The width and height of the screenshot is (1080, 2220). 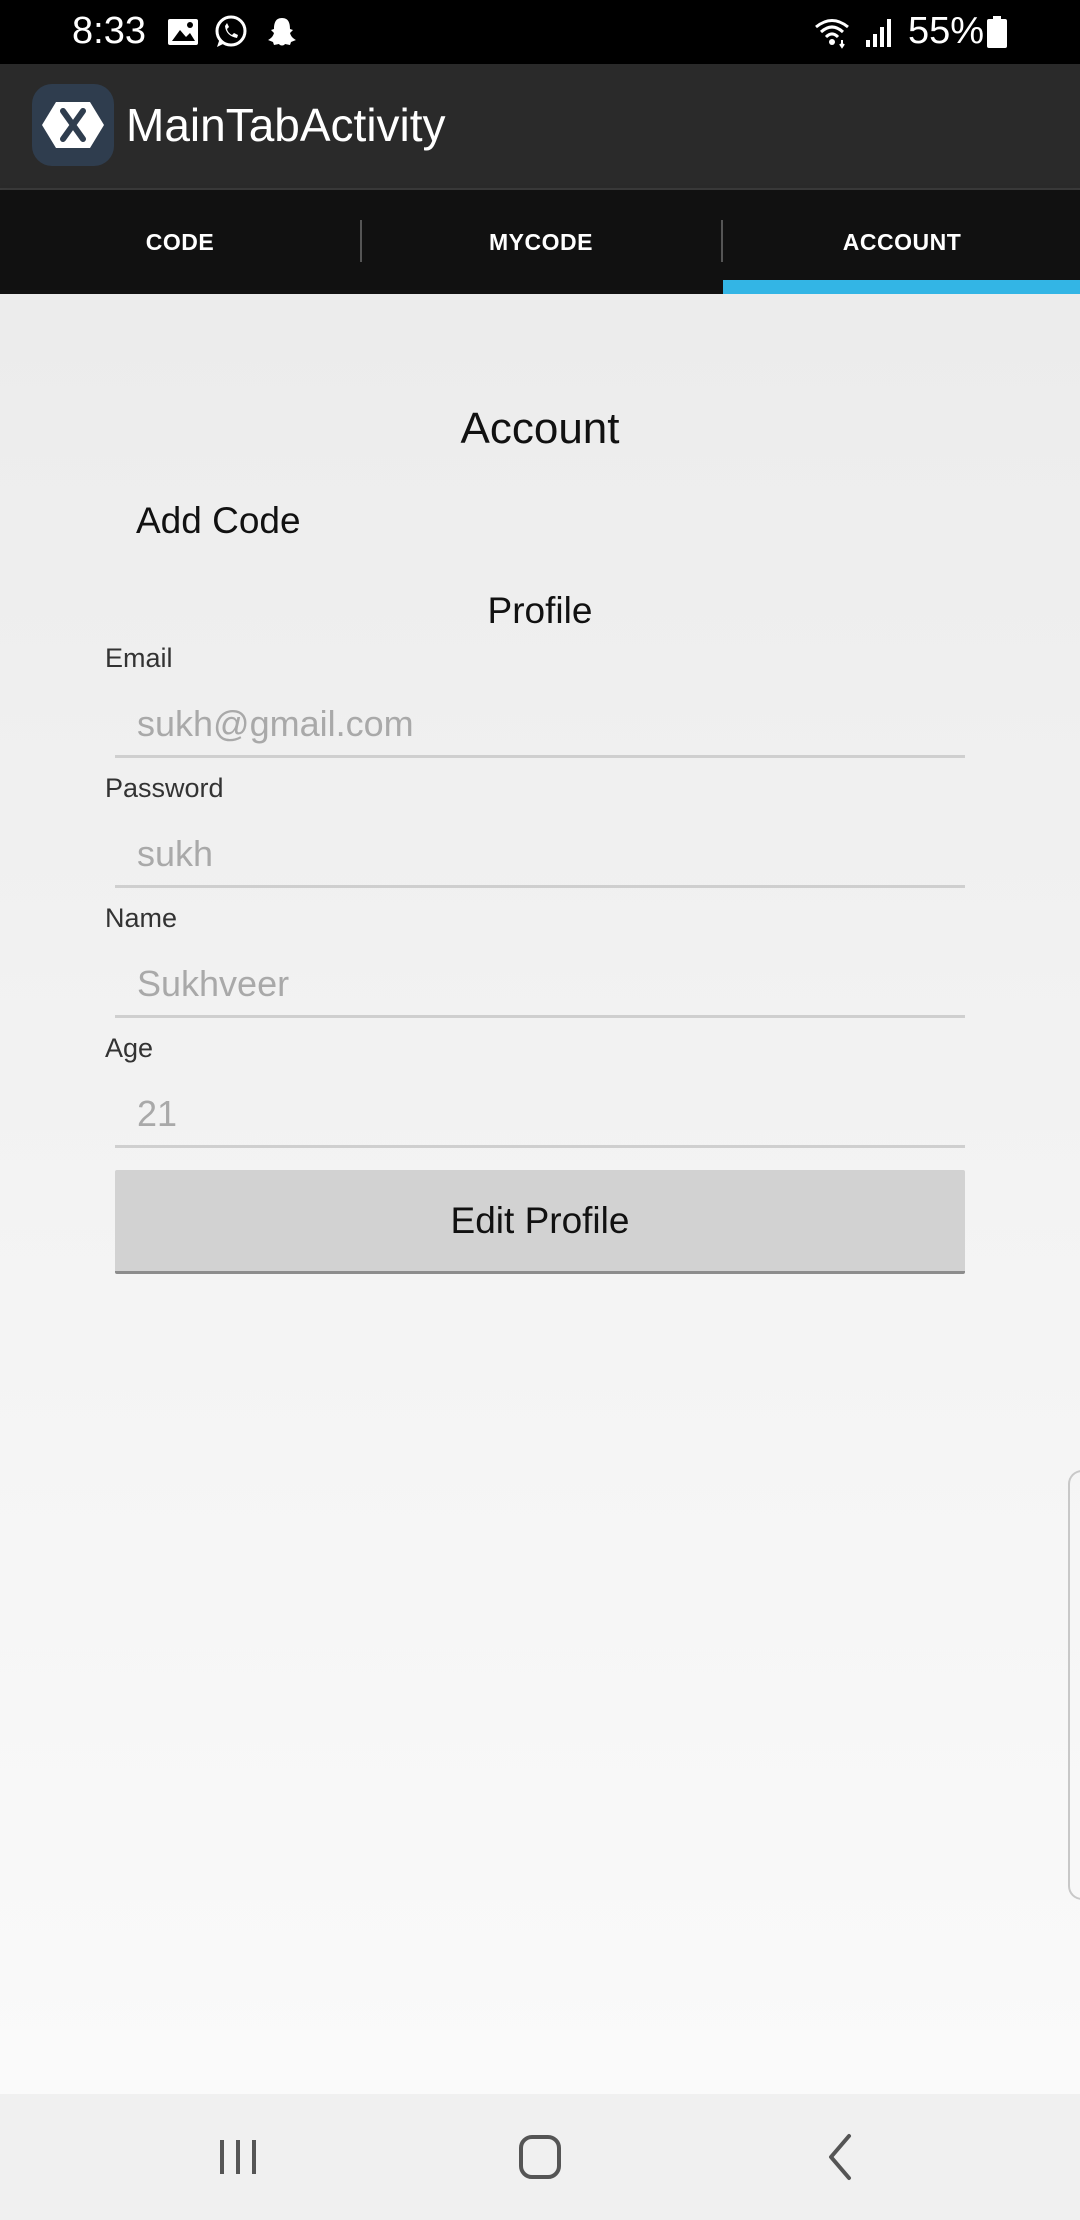 I want to click on password-label: Password, so click(x=164, y=788).